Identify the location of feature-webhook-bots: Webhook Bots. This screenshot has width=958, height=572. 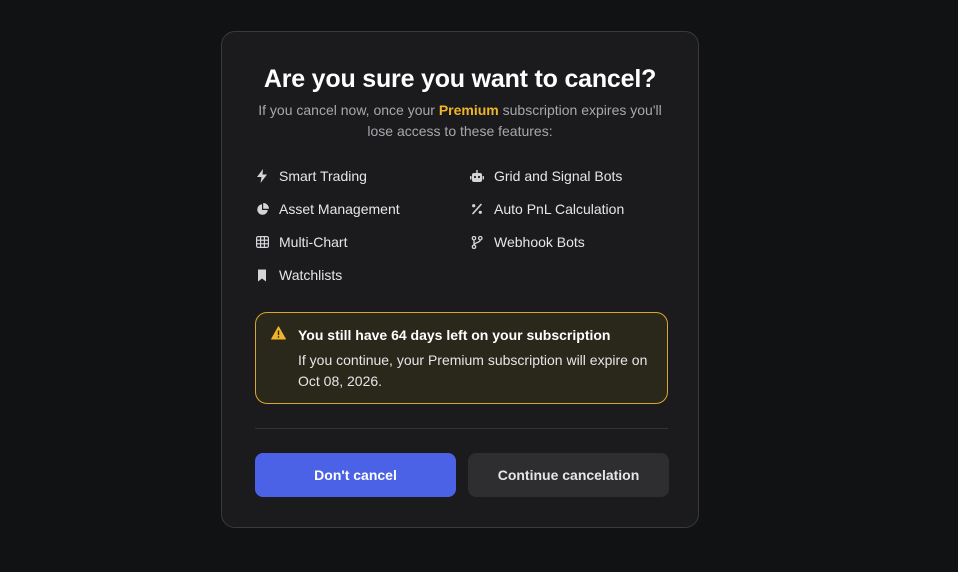
(527, 242).